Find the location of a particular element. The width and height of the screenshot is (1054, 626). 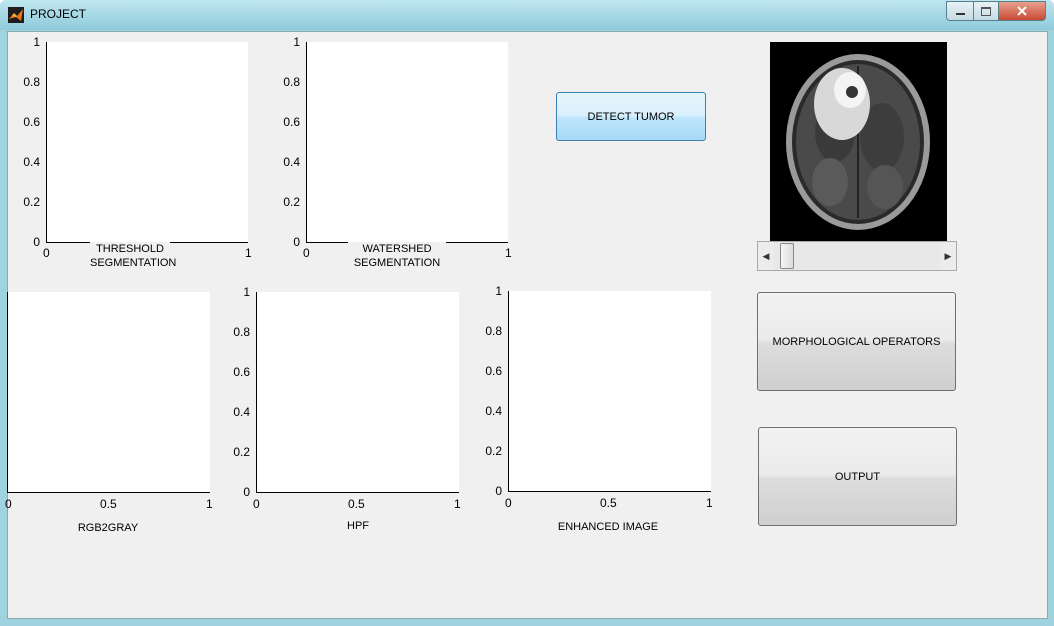

close-icon is located at coordinates (1022, 11).